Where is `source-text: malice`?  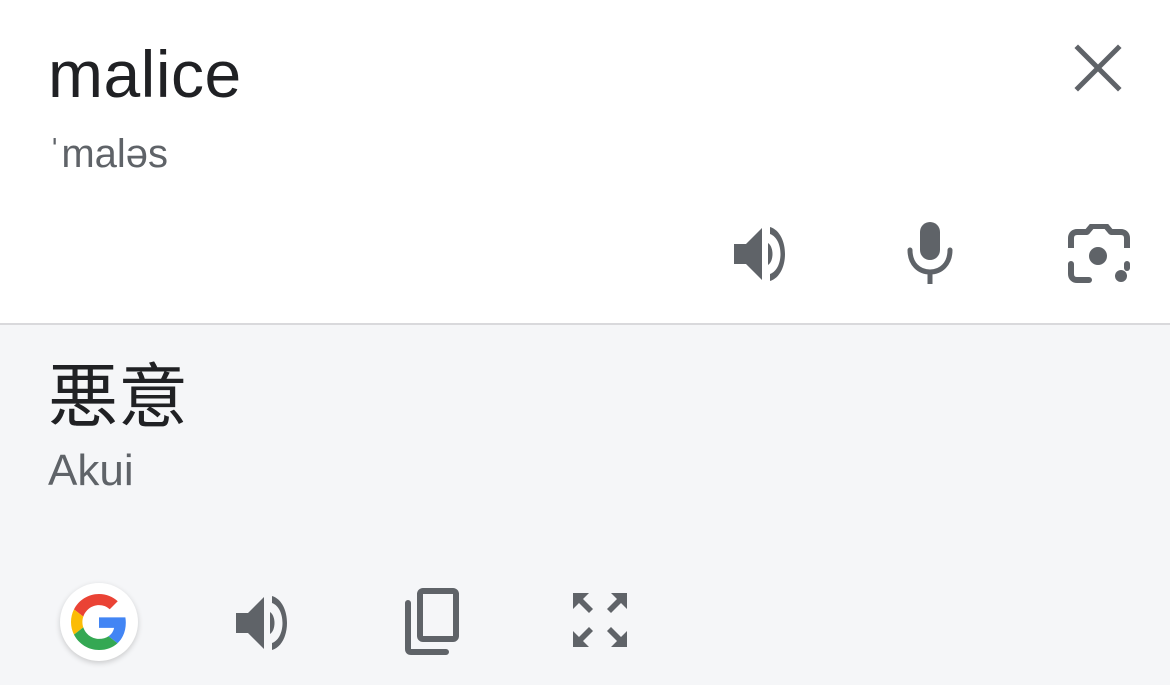 source-text: malice is located at coordinates (145, 74).